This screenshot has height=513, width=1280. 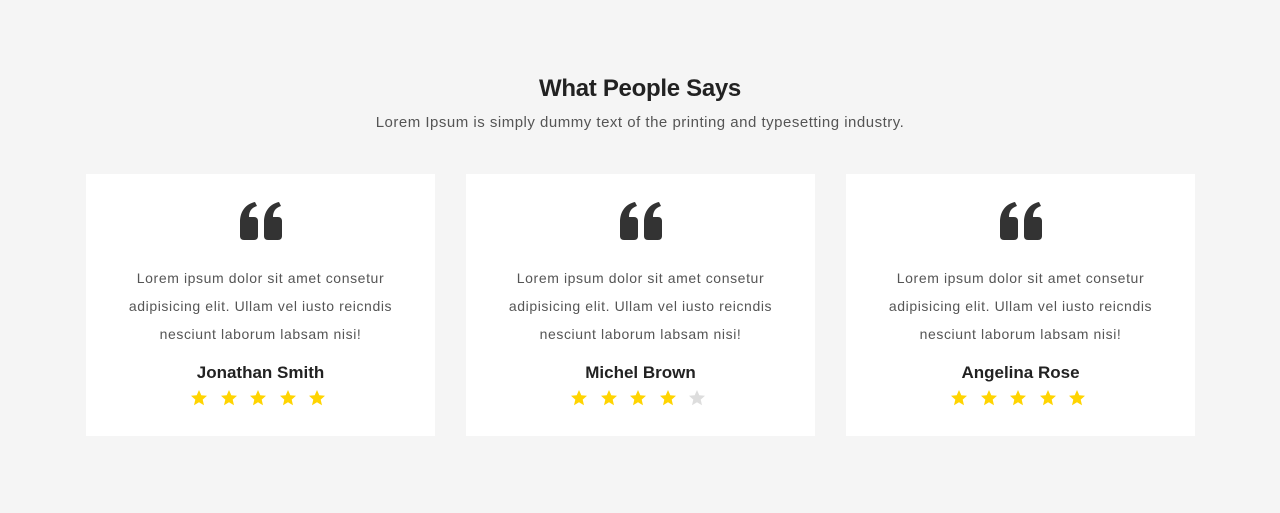 What do you see at coordinates (1020, 372) in the screenshot?
I see `author-name: Angelina Rose` at bounding box center [1020, 372].